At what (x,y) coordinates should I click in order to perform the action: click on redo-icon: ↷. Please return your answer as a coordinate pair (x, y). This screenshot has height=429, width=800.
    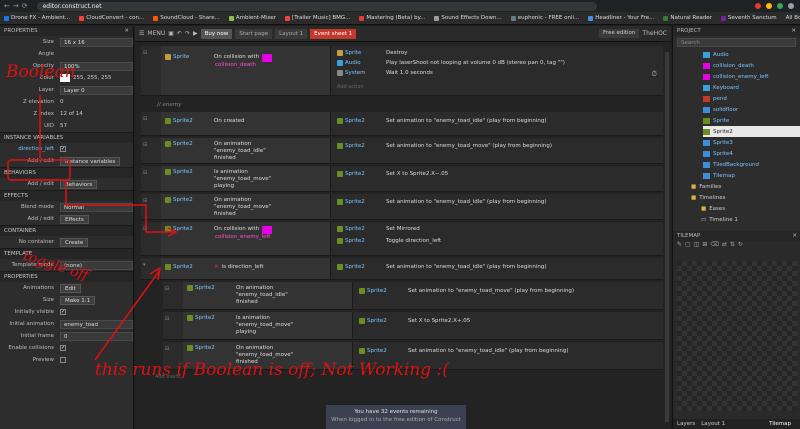
    Looking at the image, I should click on (187, 33).